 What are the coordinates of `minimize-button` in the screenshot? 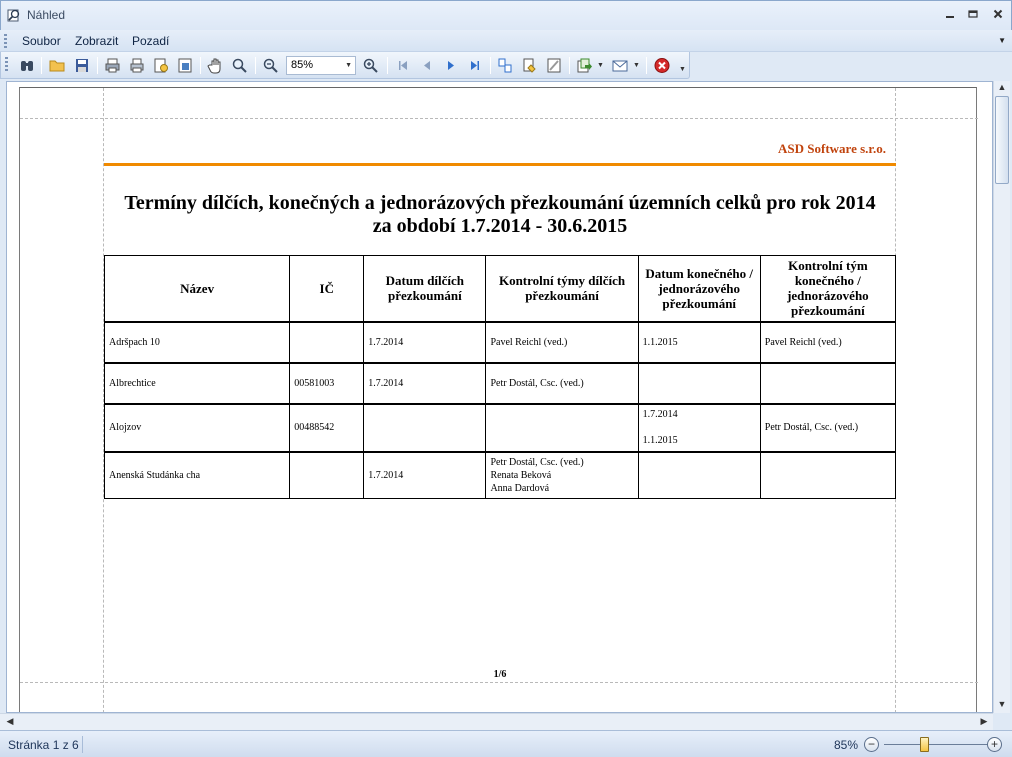 It's located at (950, 15).